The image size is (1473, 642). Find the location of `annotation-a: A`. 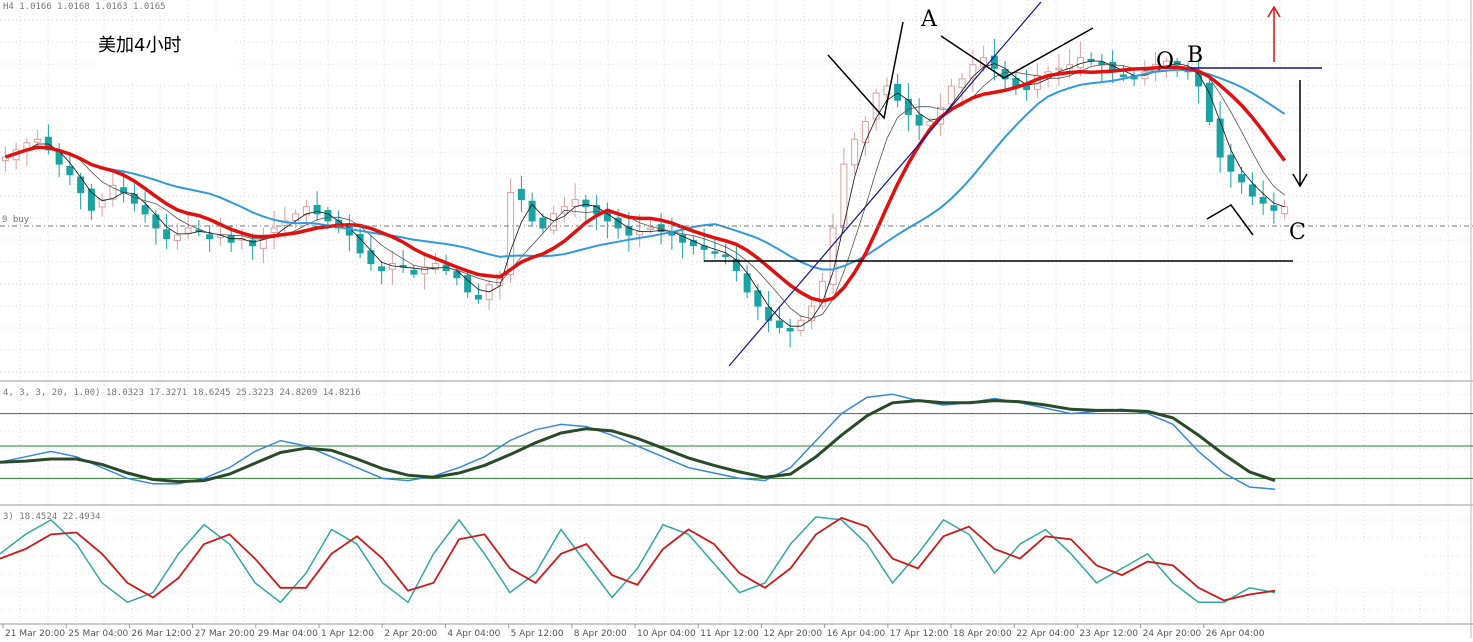

annotation-a: A is located at coordinates (929, 19).